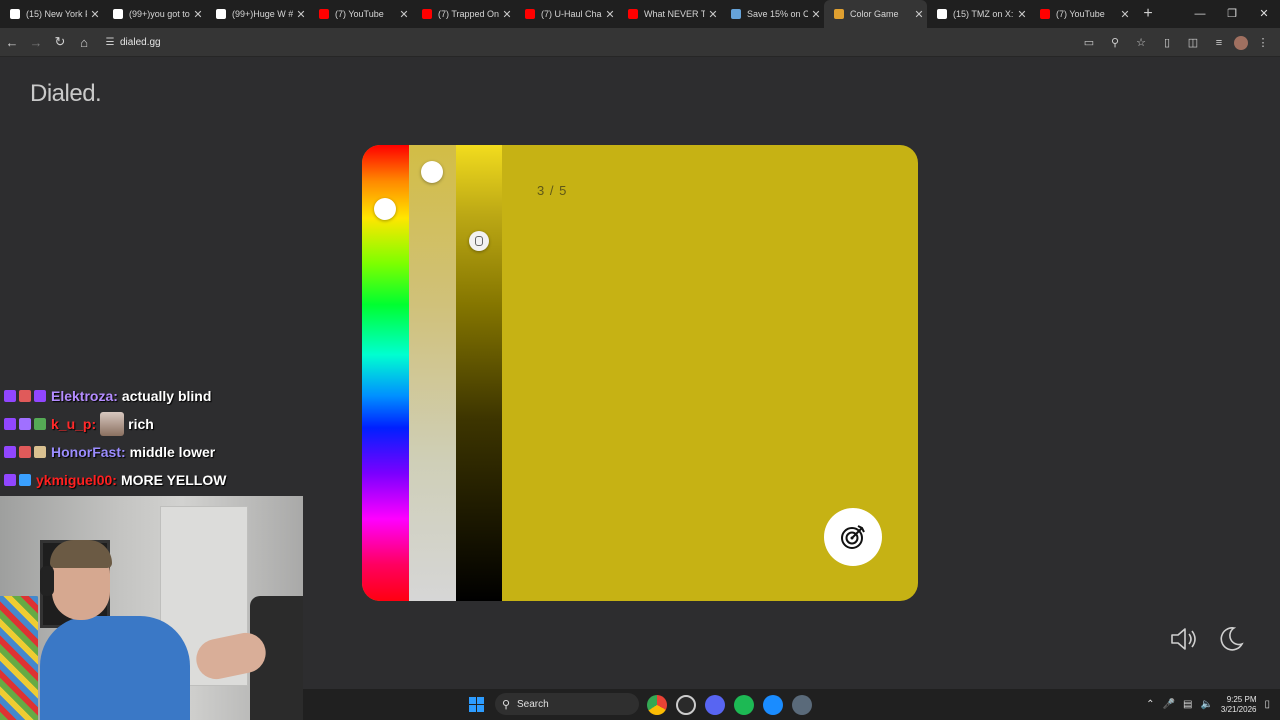 The height and width of the screenshot is (720, 1280). I want to click on microphone-icon: 🎤, so click(1169, 704).